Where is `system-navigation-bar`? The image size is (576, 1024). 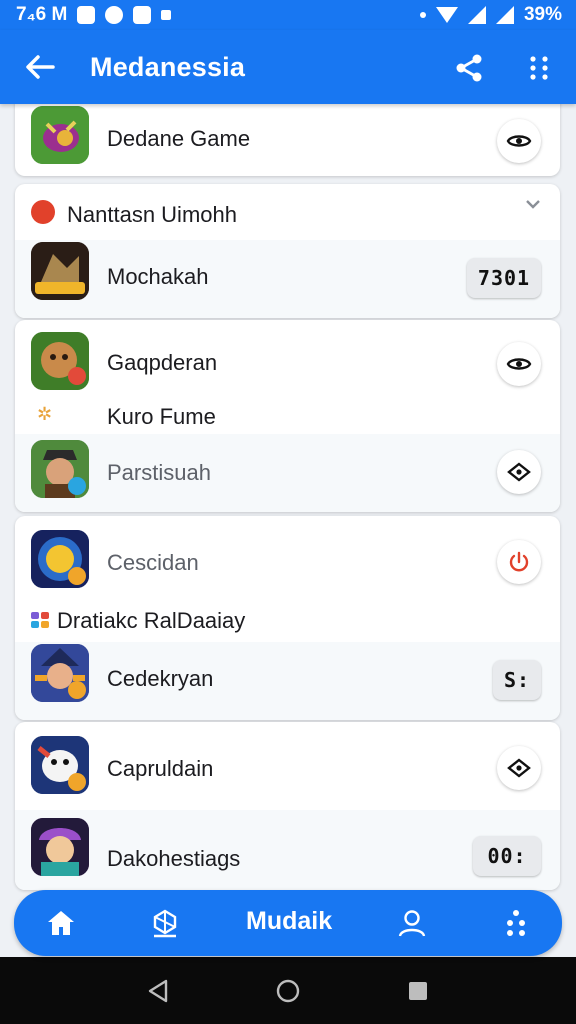 system-navigation-bar is located at coordinates (288, 990).